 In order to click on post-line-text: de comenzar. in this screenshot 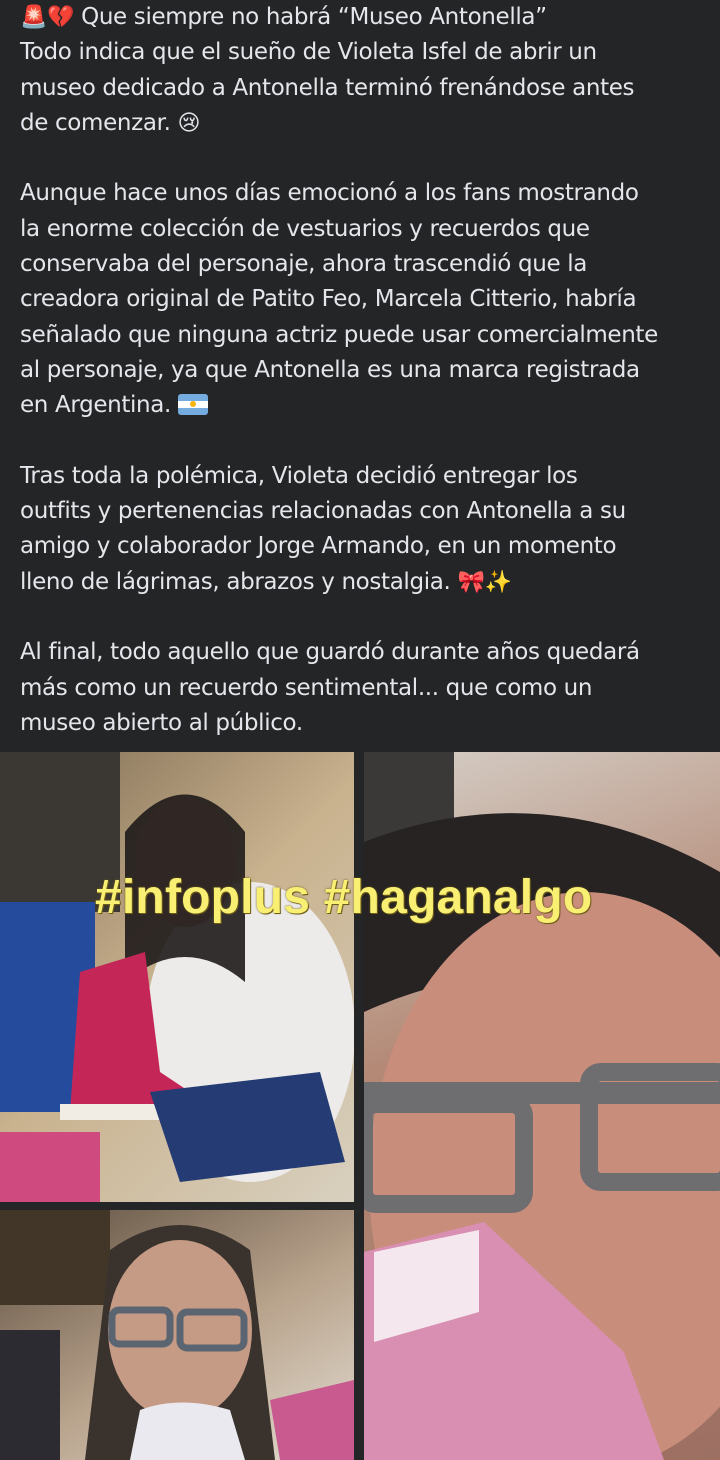, I will do `click(95, 122)`.